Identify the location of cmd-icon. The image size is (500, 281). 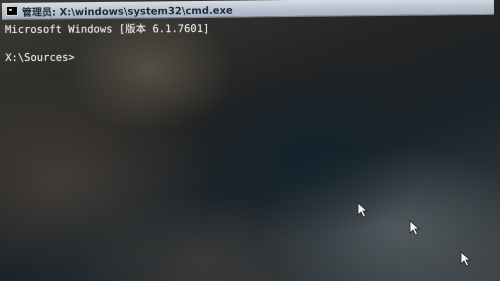
(12, 10).